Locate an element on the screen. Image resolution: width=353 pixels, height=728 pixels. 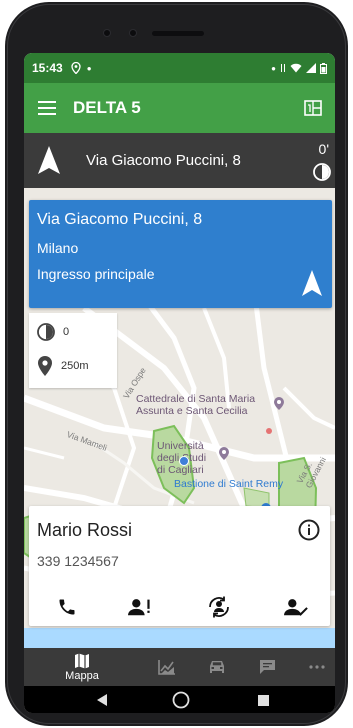
current-street: Via Giacomo Puccini, 8 is located at coordinates (163, 160).